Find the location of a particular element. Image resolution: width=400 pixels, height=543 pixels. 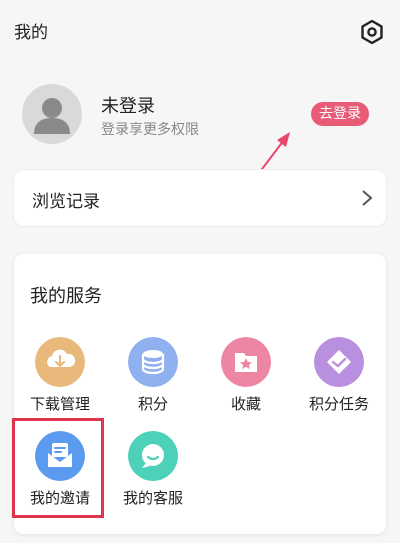

highlight-box is located at coordinates (58, 468).